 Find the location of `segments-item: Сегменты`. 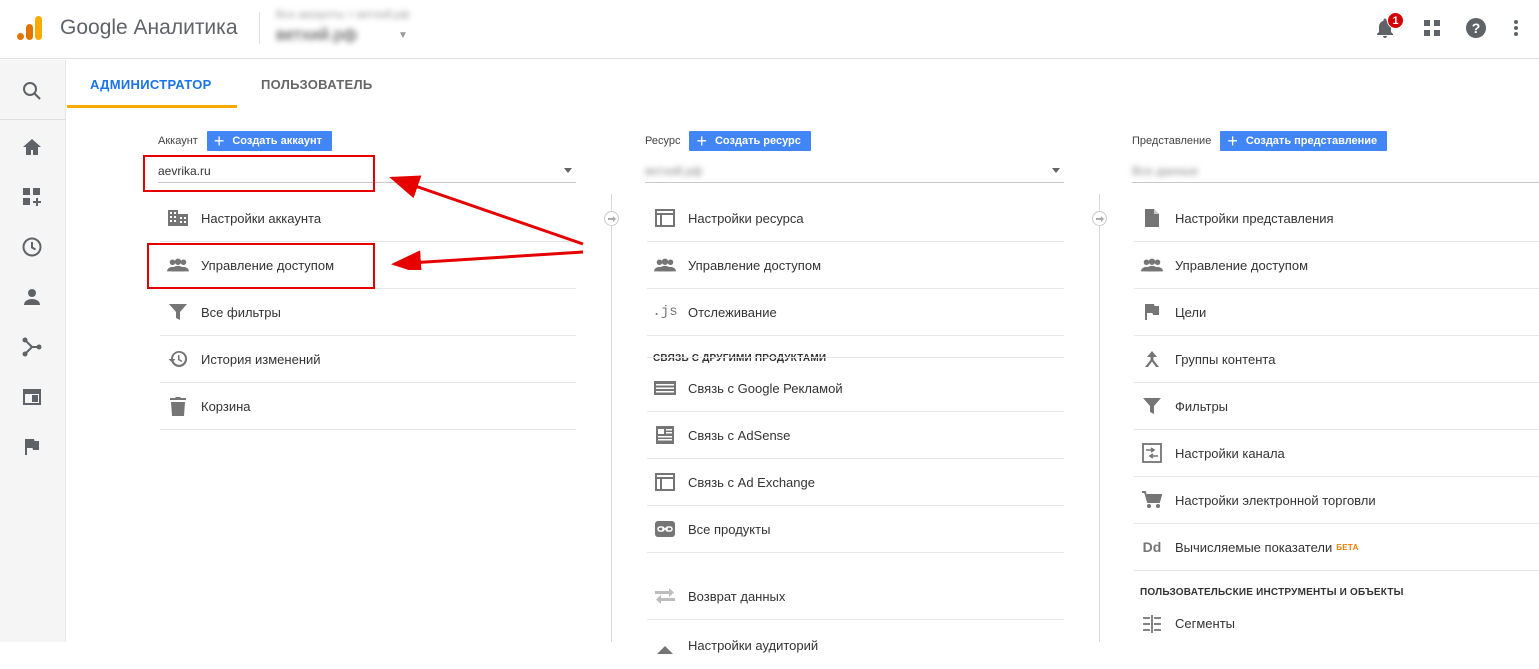

segments-item: Сегменты is located at coordinates (1336, 623).